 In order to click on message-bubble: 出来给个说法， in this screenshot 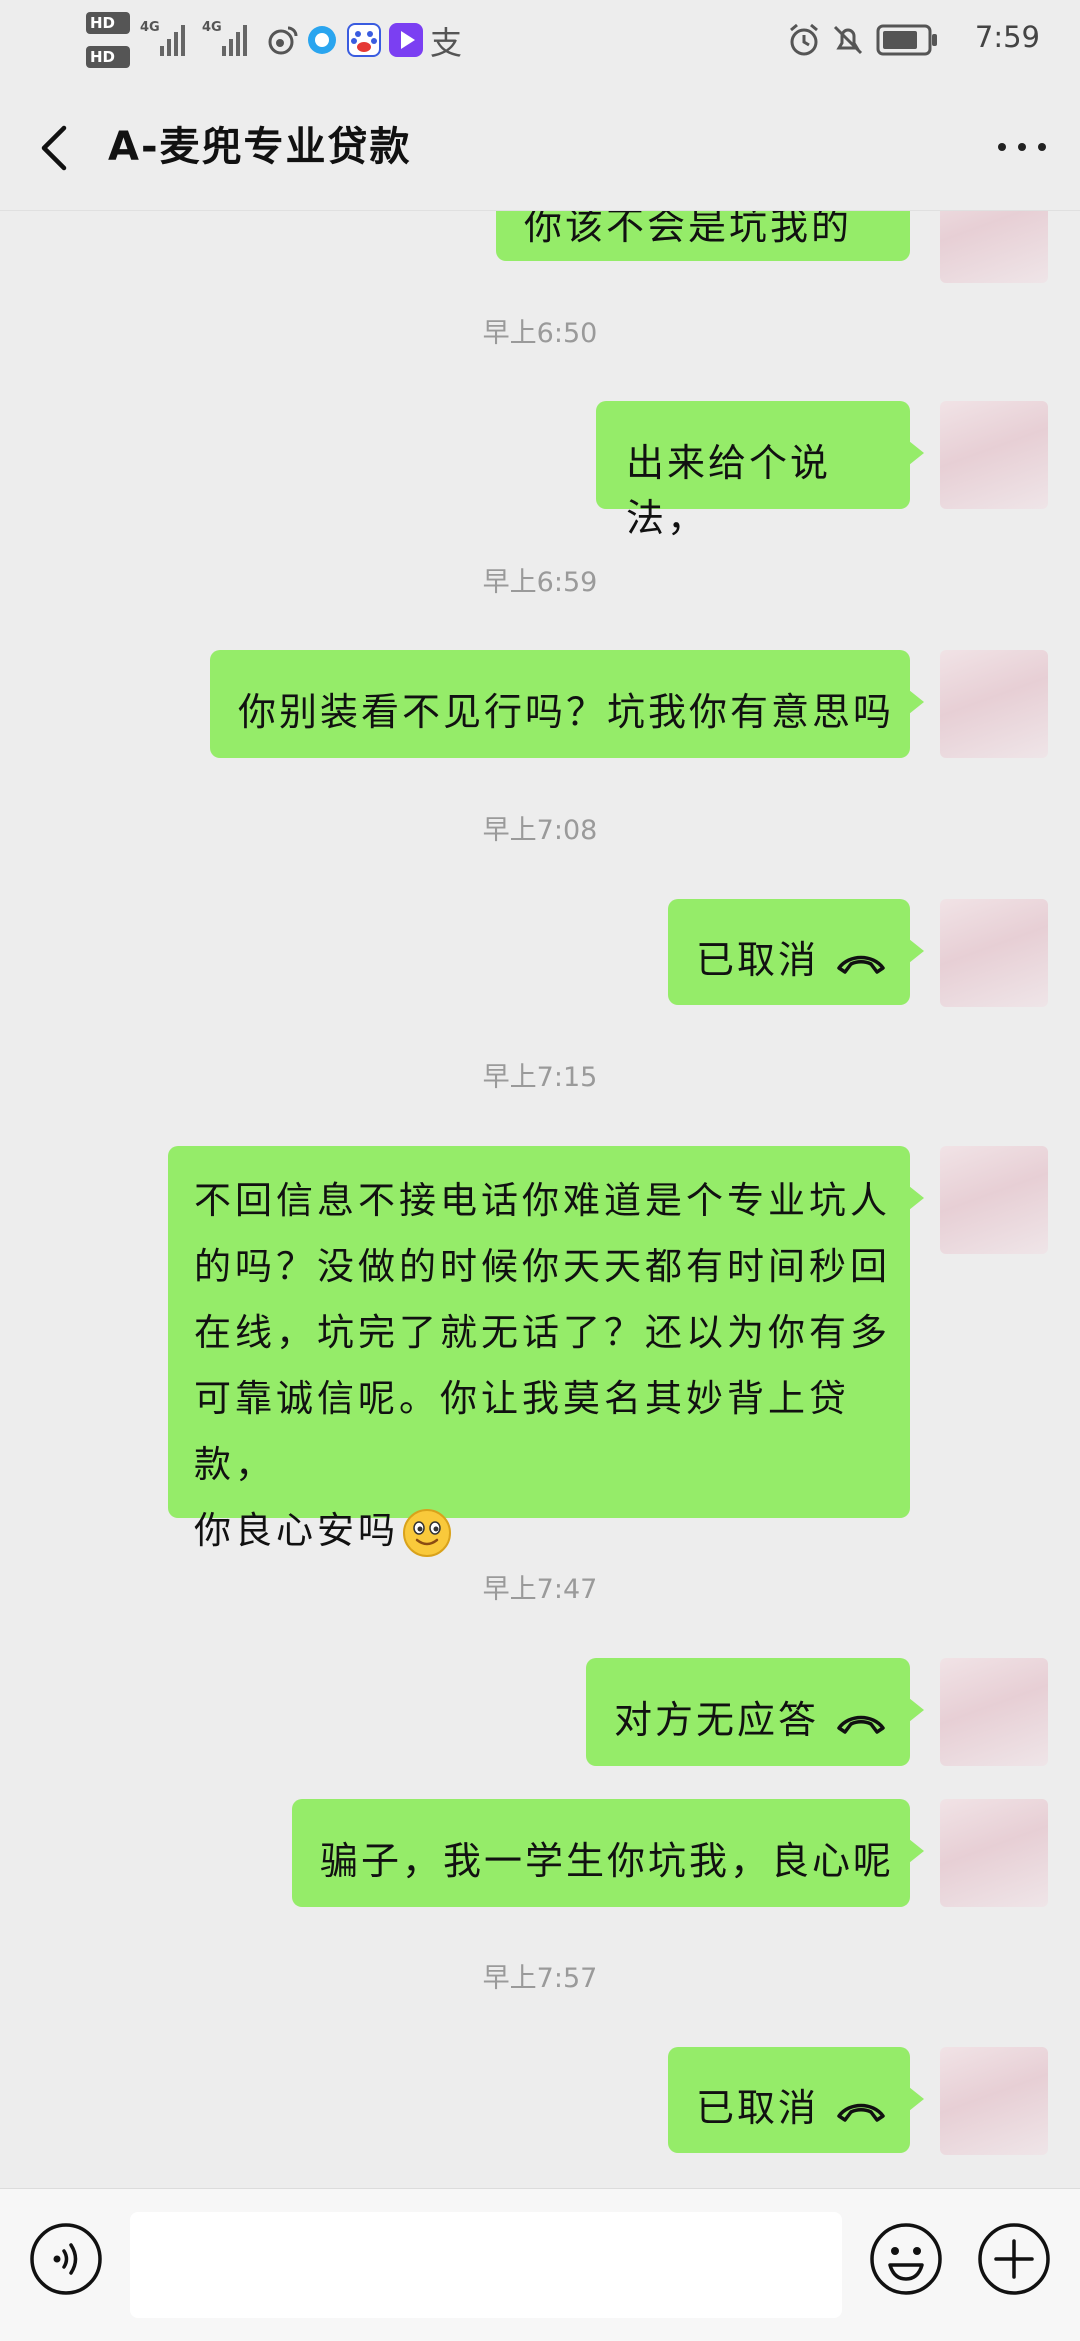, I will do `click(760, 470)`.